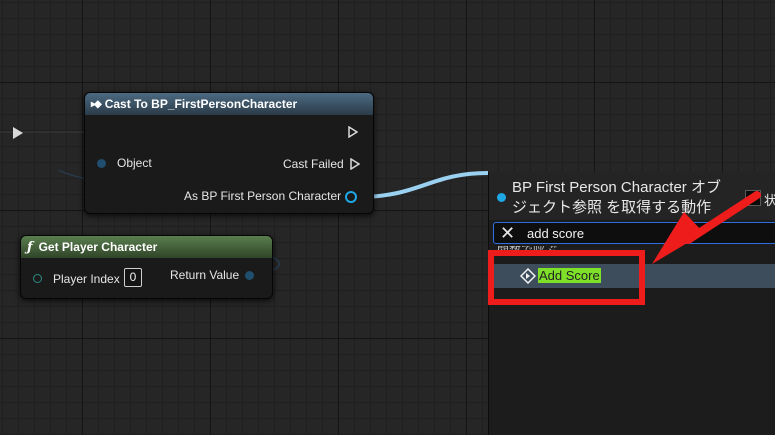  What do you see at coordinates (134, 163) in the screenshot?
I see `object-pin-label: Object` at bounding box center [134, 163].